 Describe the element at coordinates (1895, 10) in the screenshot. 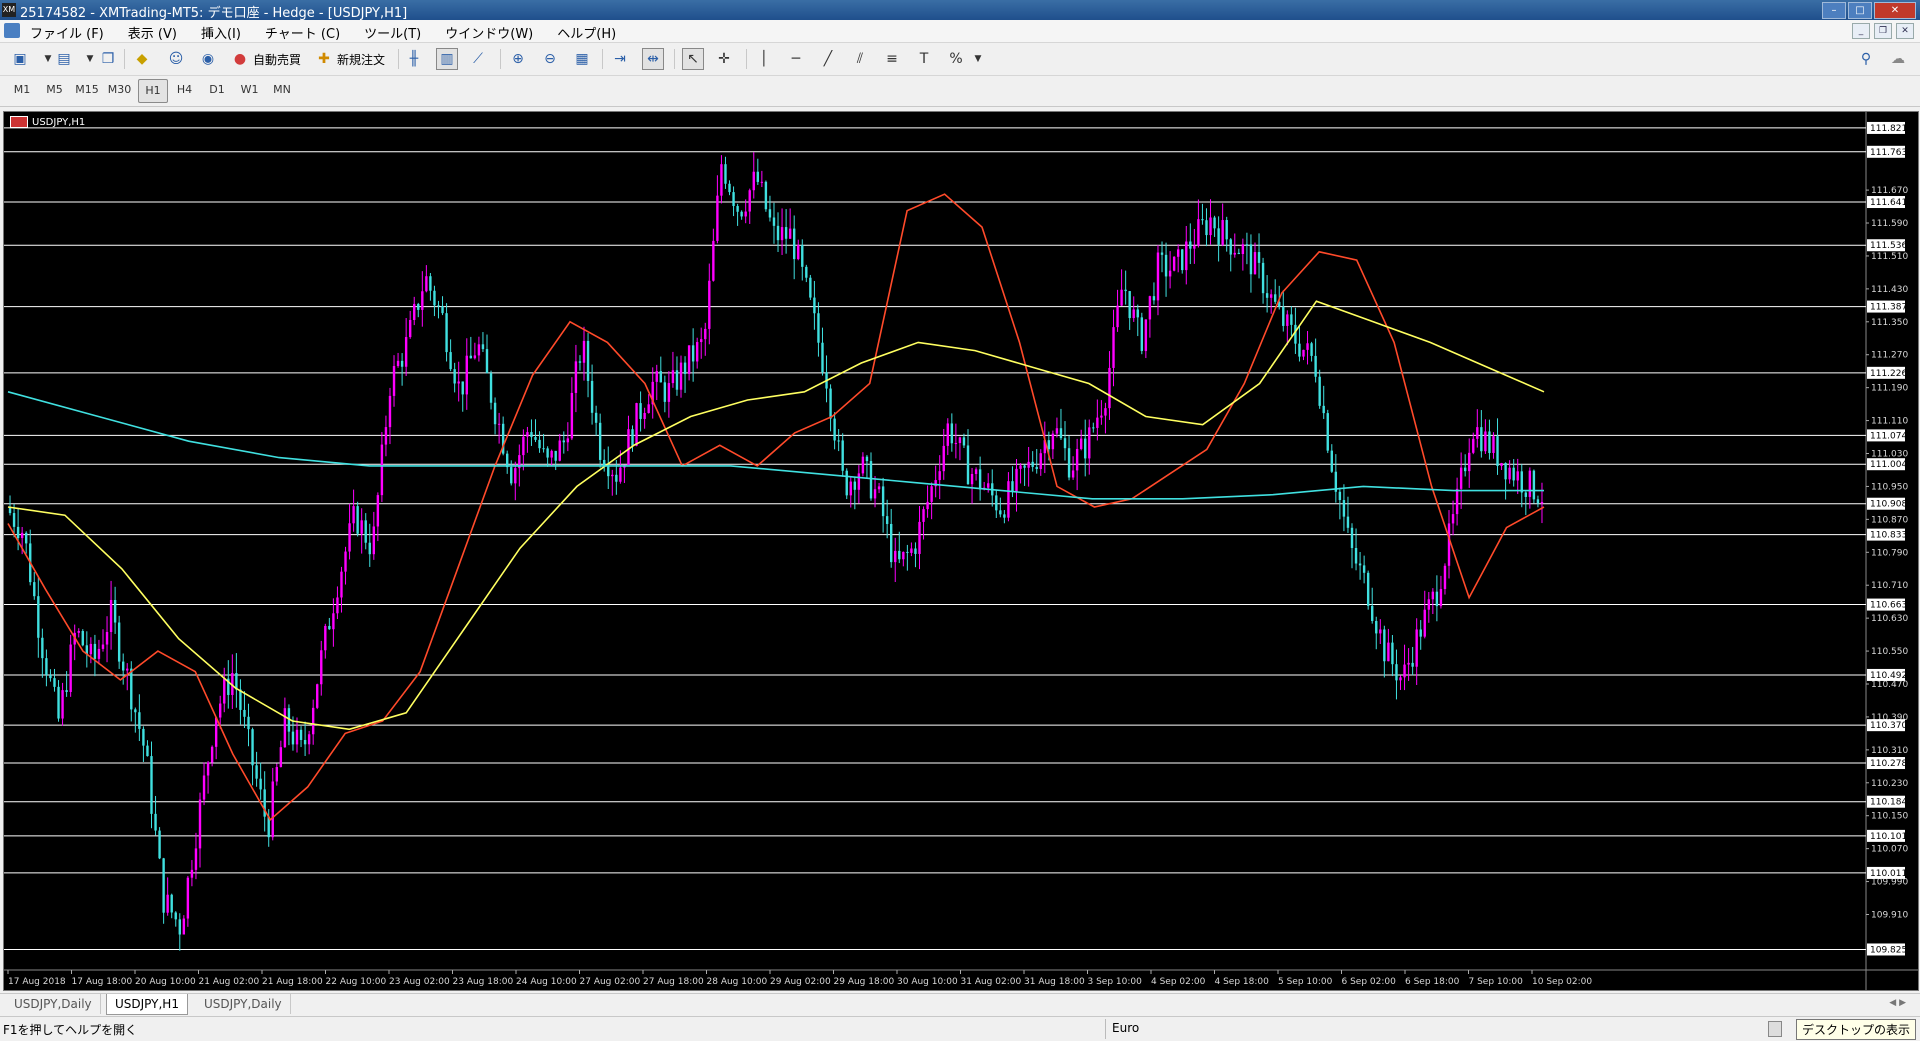

I see `close-button: ✕` at that location.